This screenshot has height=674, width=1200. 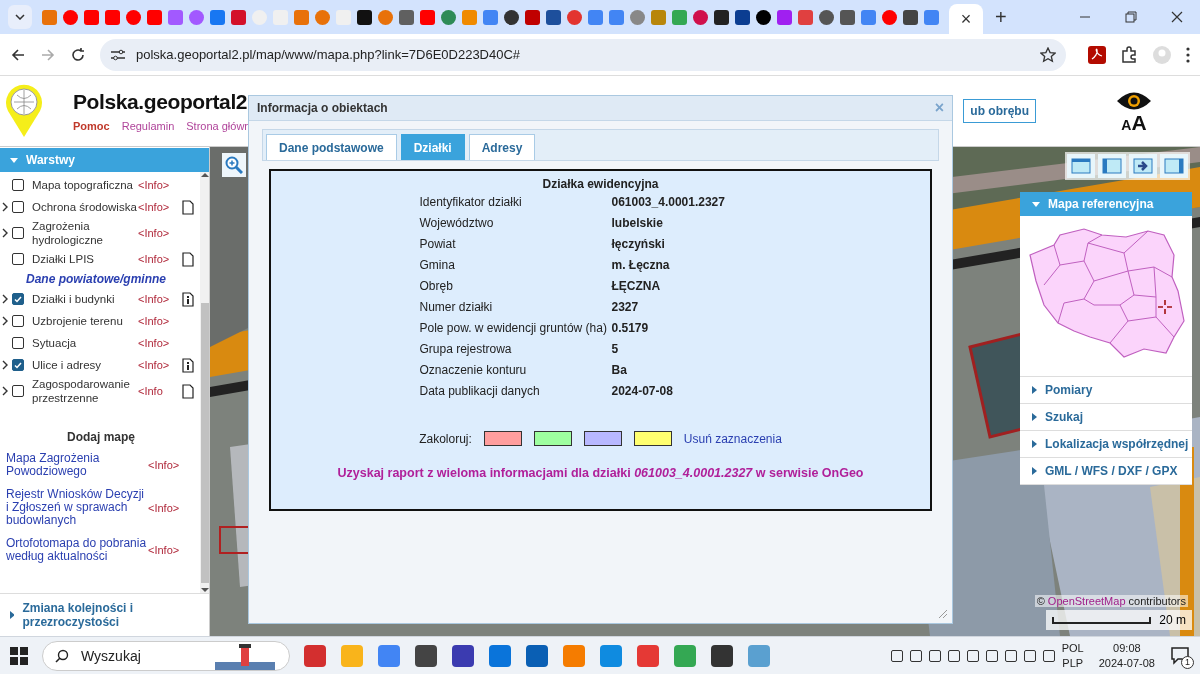 I want to click on address-bar: polska.geoportal2.pl/map/www/mapa.php?link=7D6E0D223D40C#, so click(x=583, y=54).